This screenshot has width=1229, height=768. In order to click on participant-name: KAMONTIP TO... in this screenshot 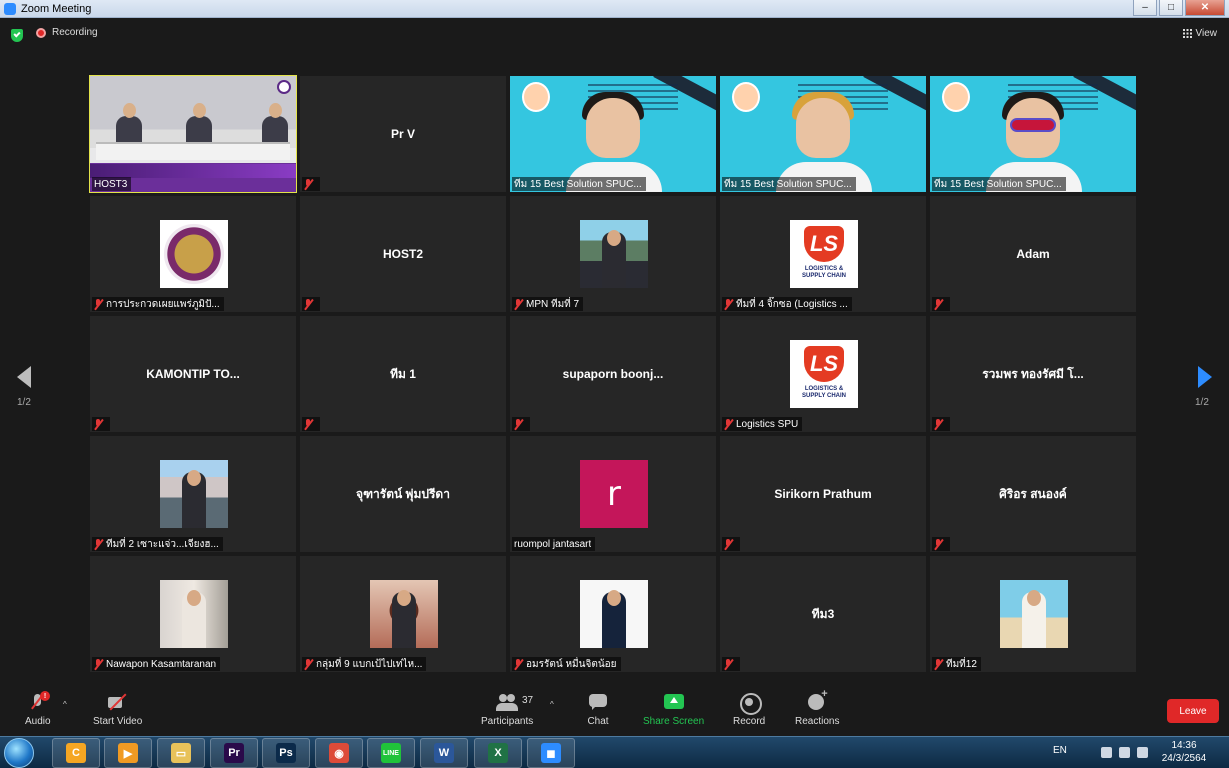, I will do `click(193, 374)`.